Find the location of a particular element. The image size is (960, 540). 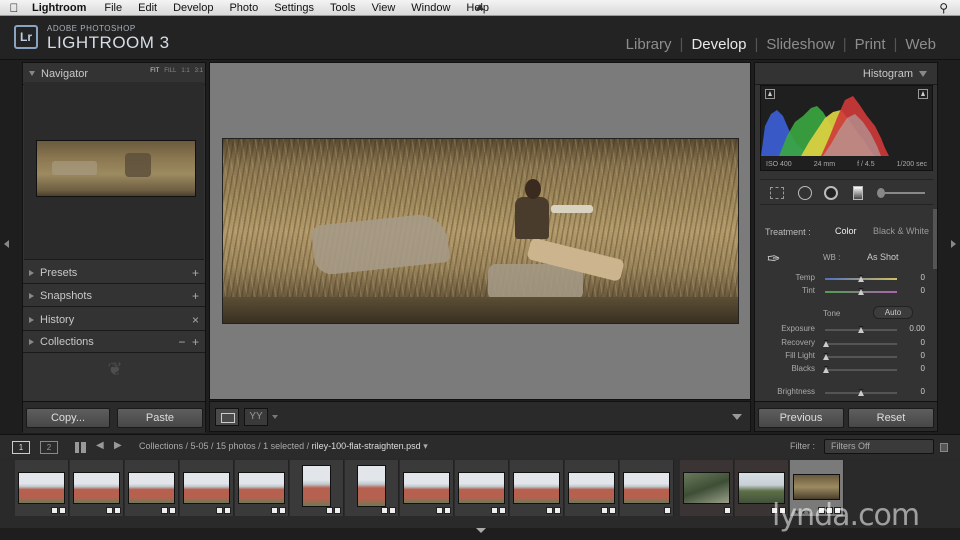

right-panel-scrollbar is located at coordinates (935, 239).